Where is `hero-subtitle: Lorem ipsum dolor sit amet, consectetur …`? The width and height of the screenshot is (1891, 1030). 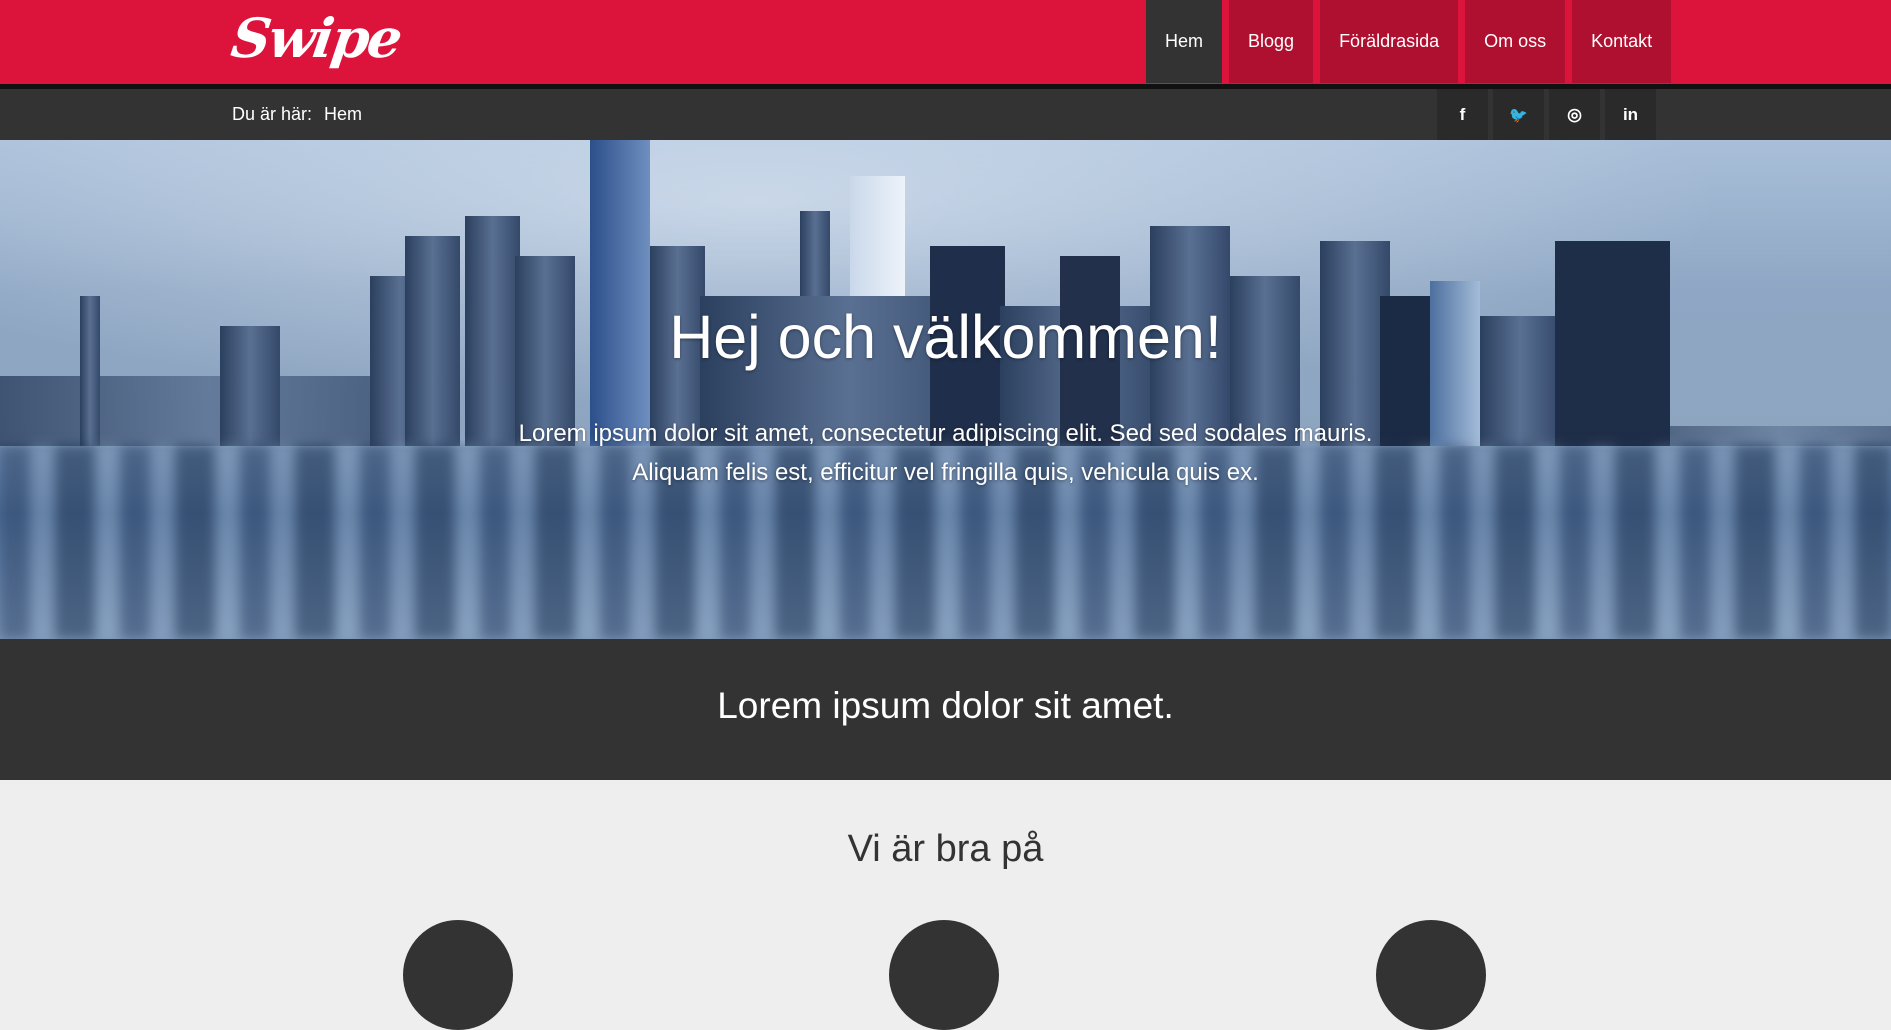
hero-subtitle: Lorem ipsum dolor sit amet, consectetur … is located at coordinates (945, 453).